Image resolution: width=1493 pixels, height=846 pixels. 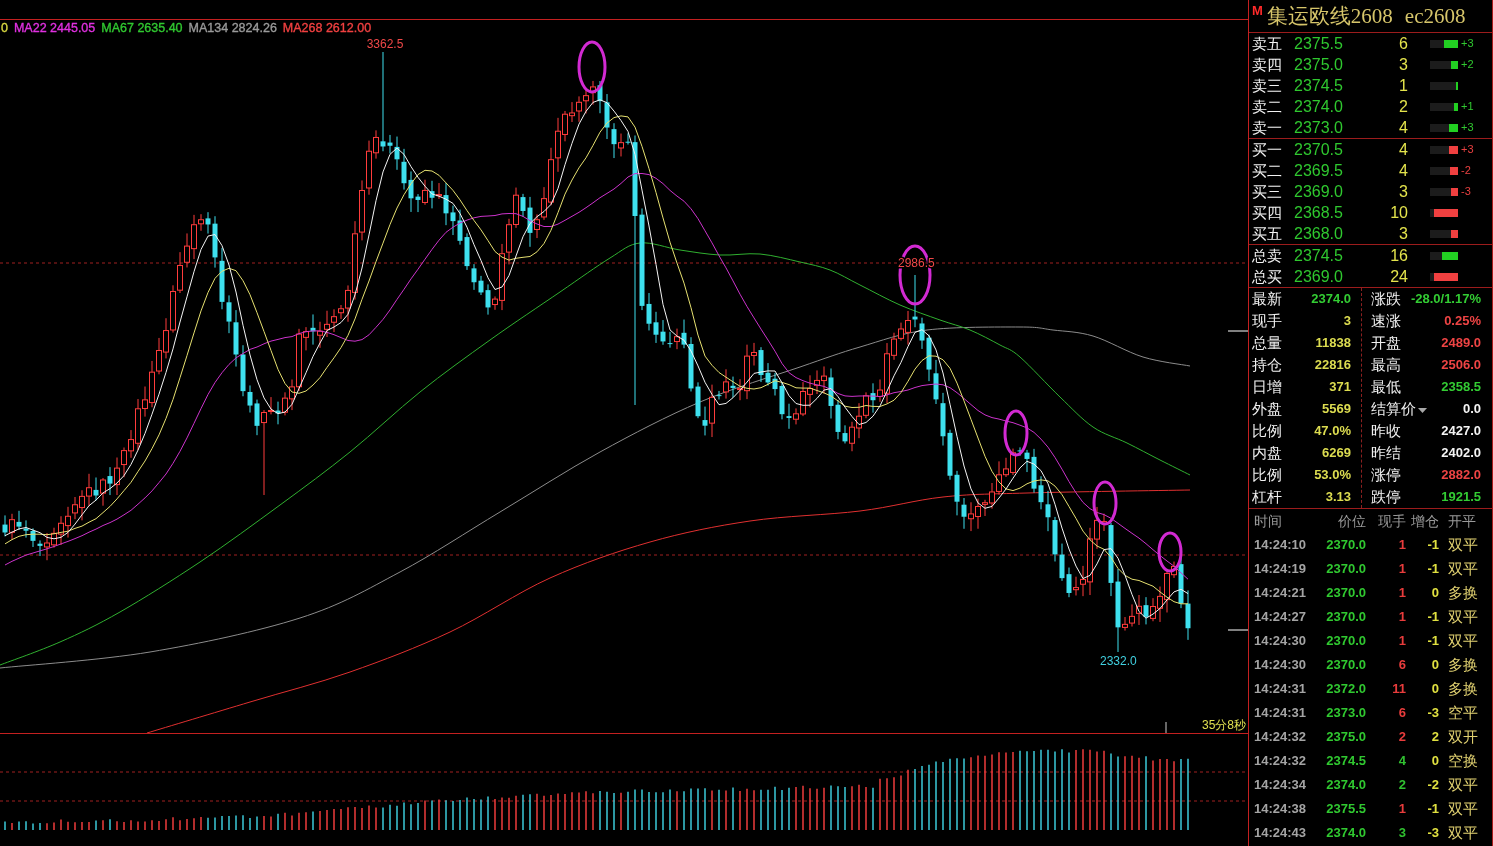 I want to click on order-price: 2369.5, so click(x=1319, y=171).